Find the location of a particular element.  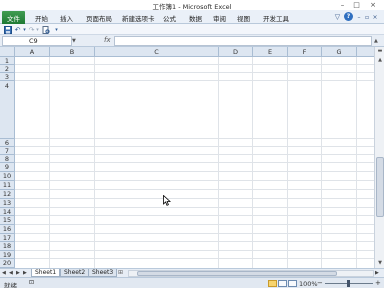

name-box-dropdown-icon: ▼ is located at coordinates (74, 41).